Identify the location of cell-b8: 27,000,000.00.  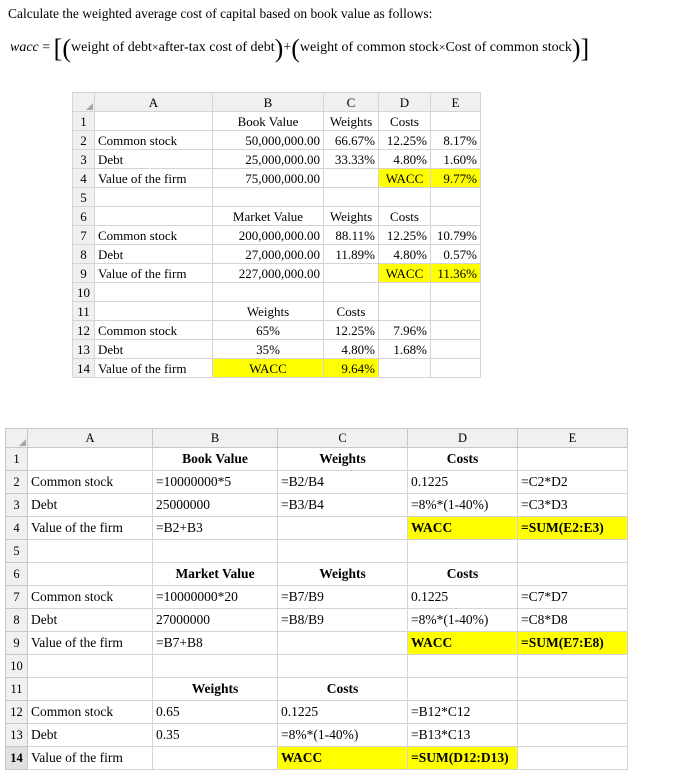
(268, 254).